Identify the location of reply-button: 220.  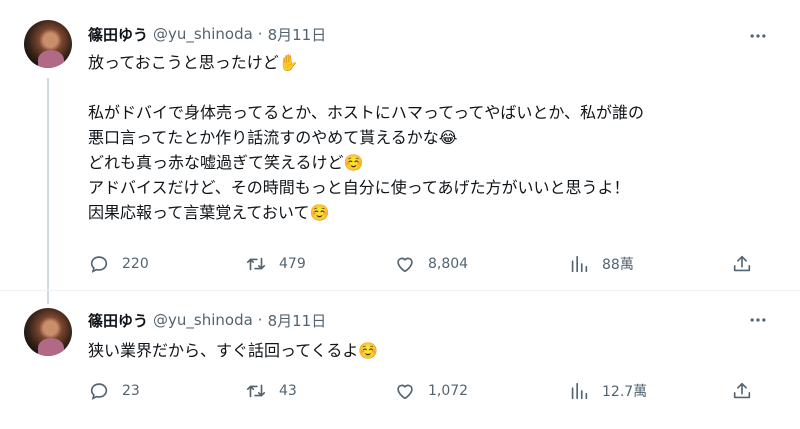
(118, 264).